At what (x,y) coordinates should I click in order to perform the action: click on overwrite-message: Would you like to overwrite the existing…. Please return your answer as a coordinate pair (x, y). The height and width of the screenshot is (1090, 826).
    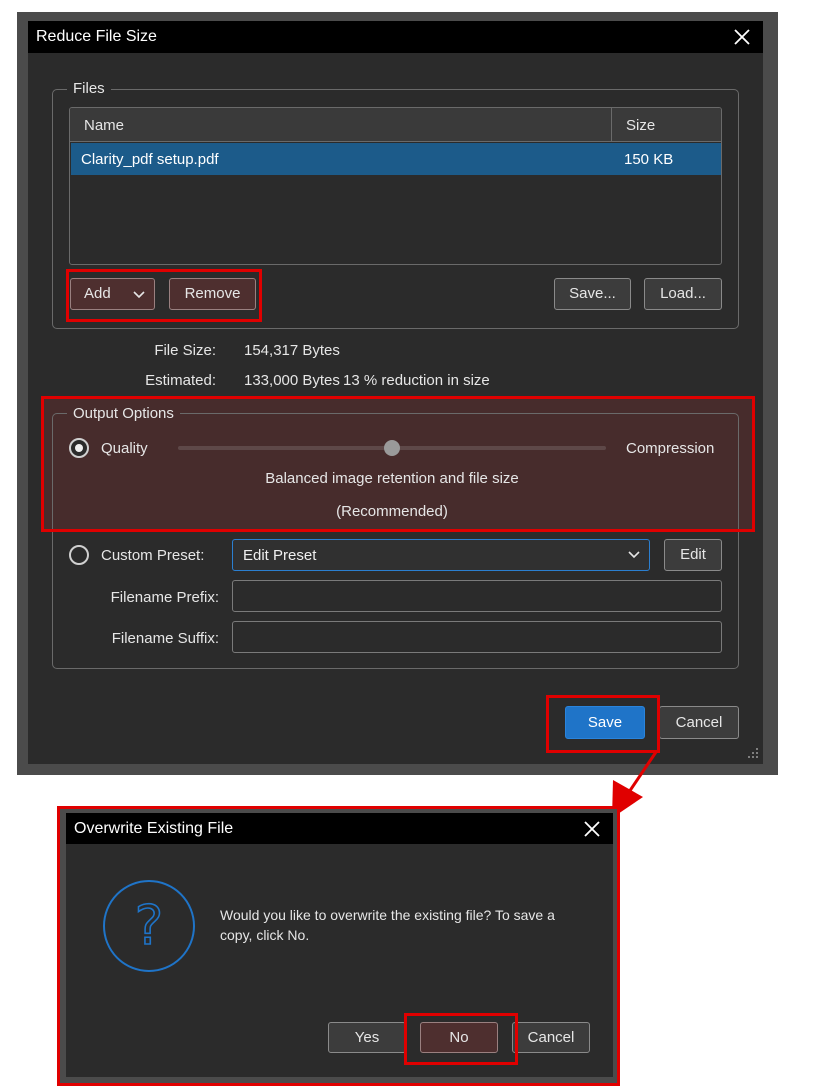
    Looking at the image, I should click on (387, 925).